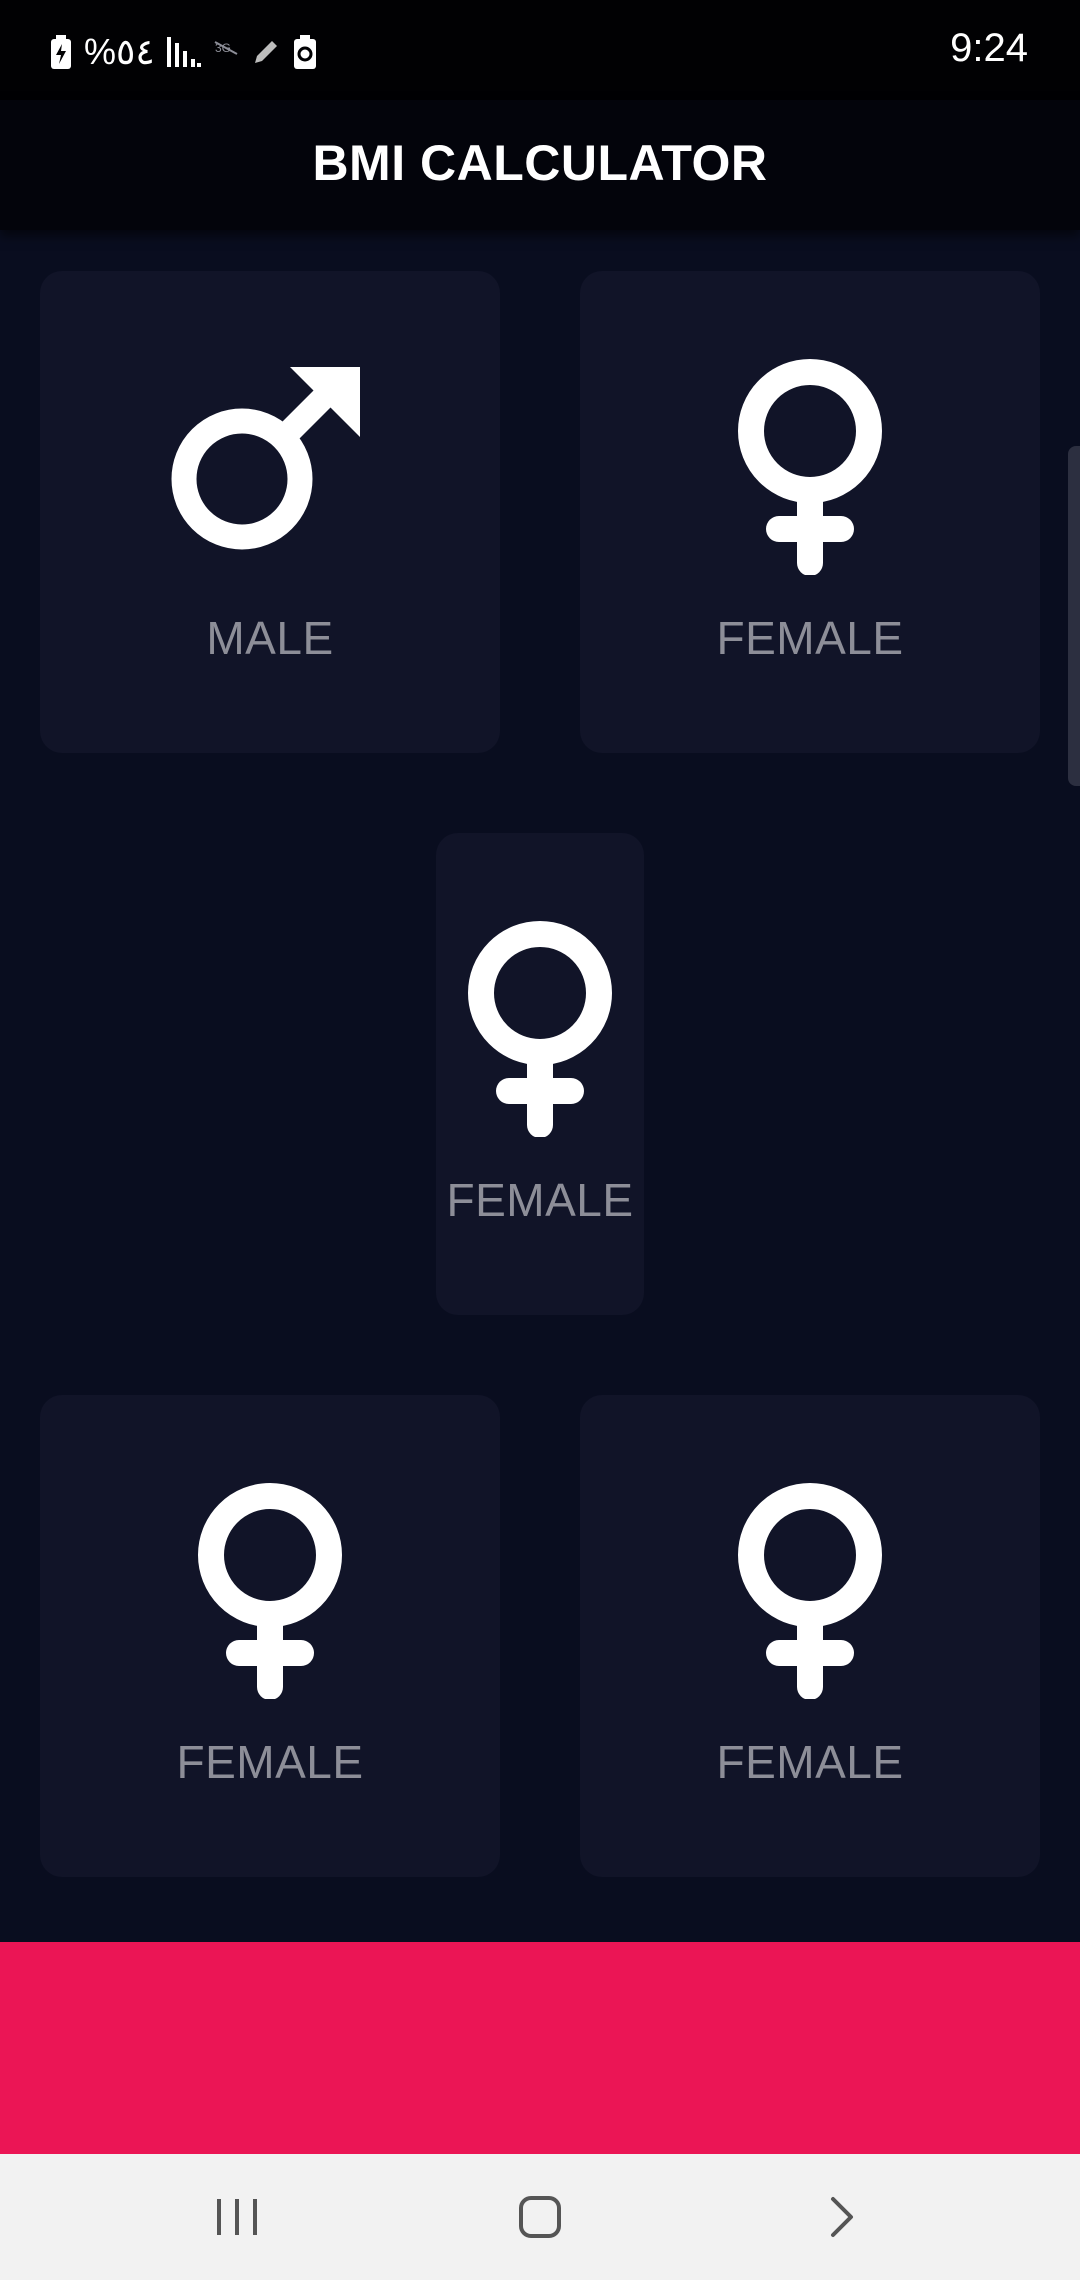  Describe the element at coordinates (265, 52) in the screenshot. I see `edit-icon` at that location.